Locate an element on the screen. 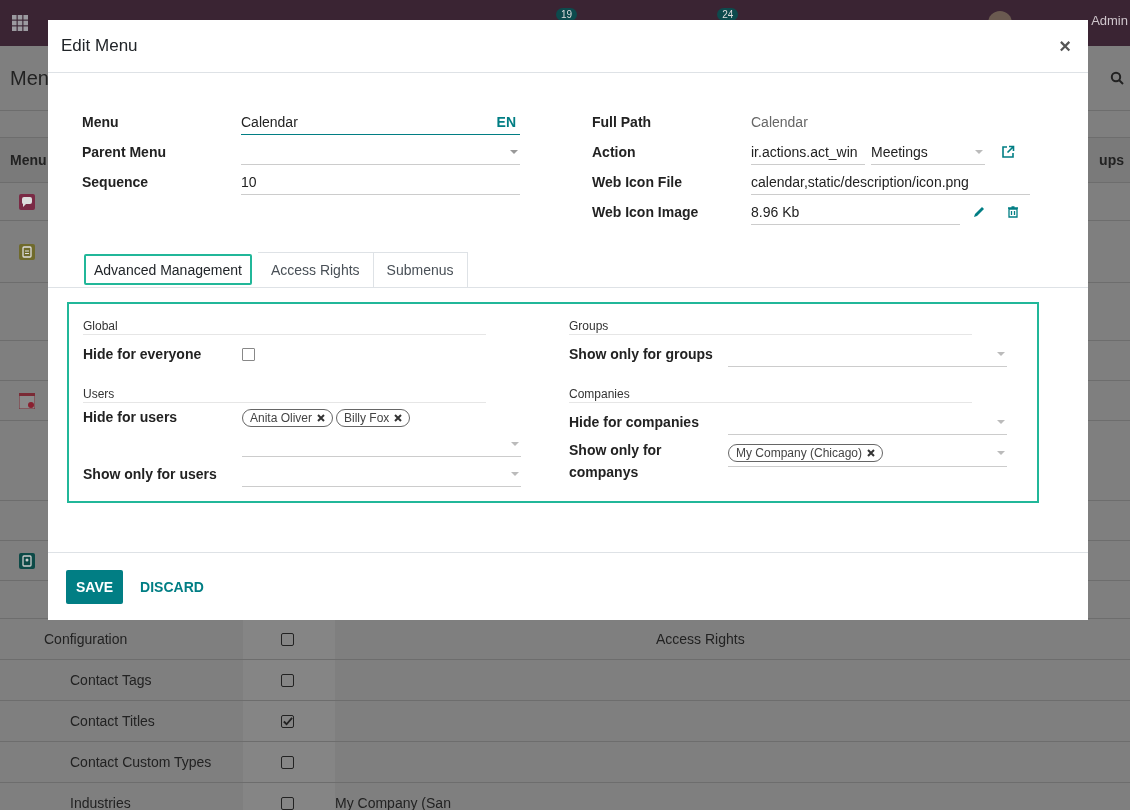  field-label: Action is located at coordinates (614, 152).